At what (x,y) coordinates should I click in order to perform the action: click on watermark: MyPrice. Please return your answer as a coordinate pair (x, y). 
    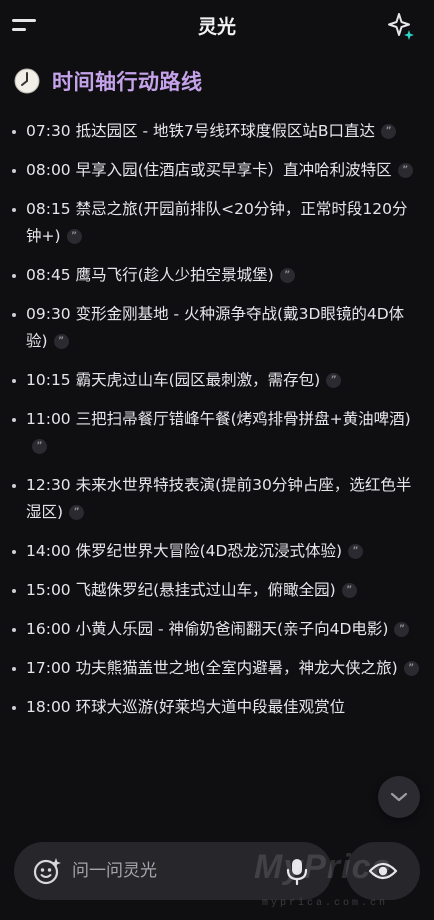
    Looking at the image, I should click on (323, 867).